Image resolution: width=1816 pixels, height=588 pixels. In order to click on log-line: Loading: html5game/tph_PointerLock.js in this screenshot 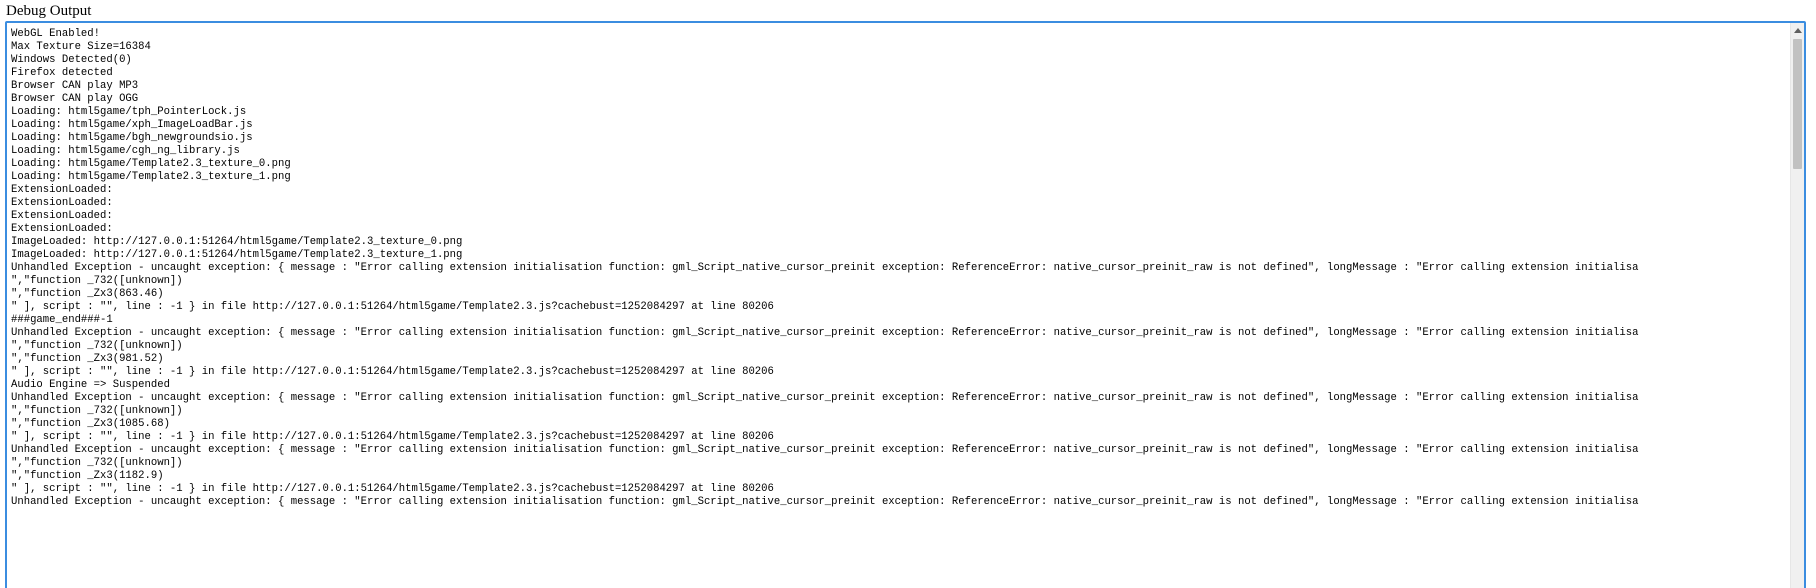, I will do `click(129, 112)`.